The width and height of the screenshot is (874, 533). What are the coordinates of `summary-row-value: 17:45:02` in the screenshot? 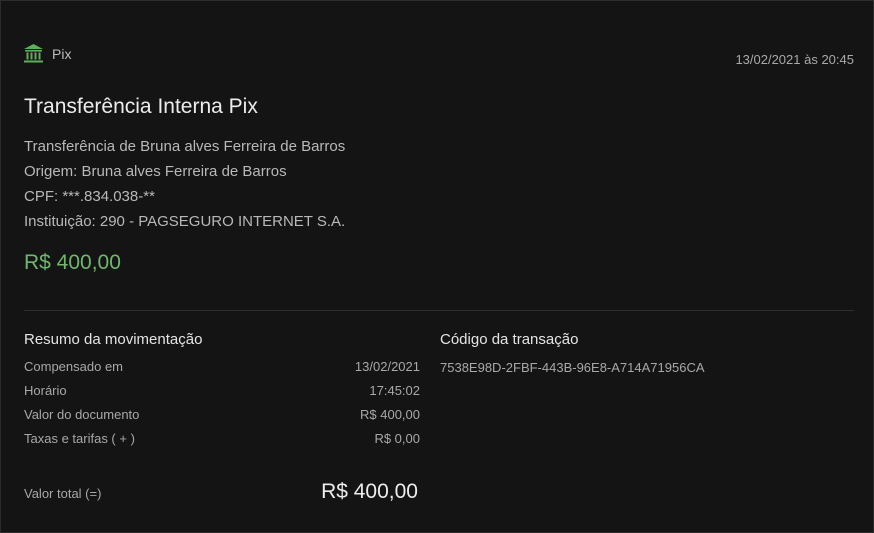 It's located at (394, 390).